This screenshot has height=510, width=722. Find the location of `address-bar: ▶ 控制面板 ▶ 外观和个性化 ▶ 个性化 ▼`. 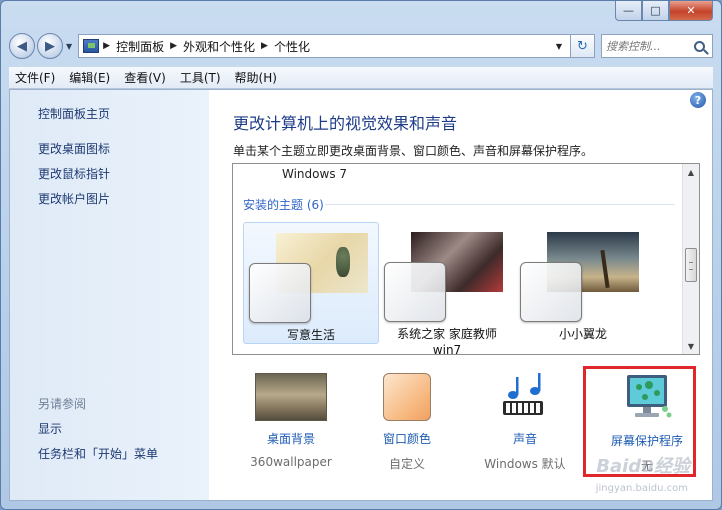

address-bar: ▶ 控制面板 ▶ 外观和个性化 ▶ 个性化 ▼ is located at coordinates (324, 46).